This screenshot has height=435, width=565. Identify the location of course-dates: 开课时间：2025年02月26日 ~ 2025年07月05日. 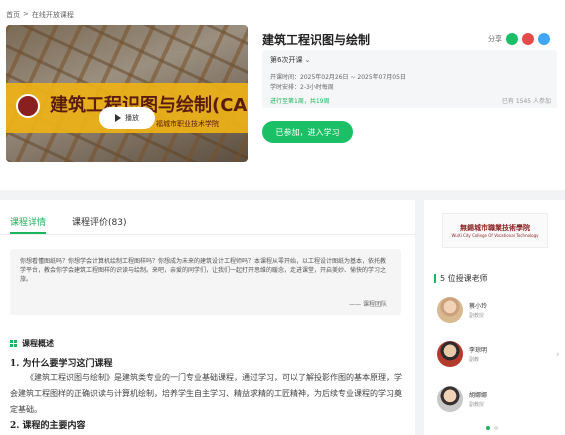
(338, 77).